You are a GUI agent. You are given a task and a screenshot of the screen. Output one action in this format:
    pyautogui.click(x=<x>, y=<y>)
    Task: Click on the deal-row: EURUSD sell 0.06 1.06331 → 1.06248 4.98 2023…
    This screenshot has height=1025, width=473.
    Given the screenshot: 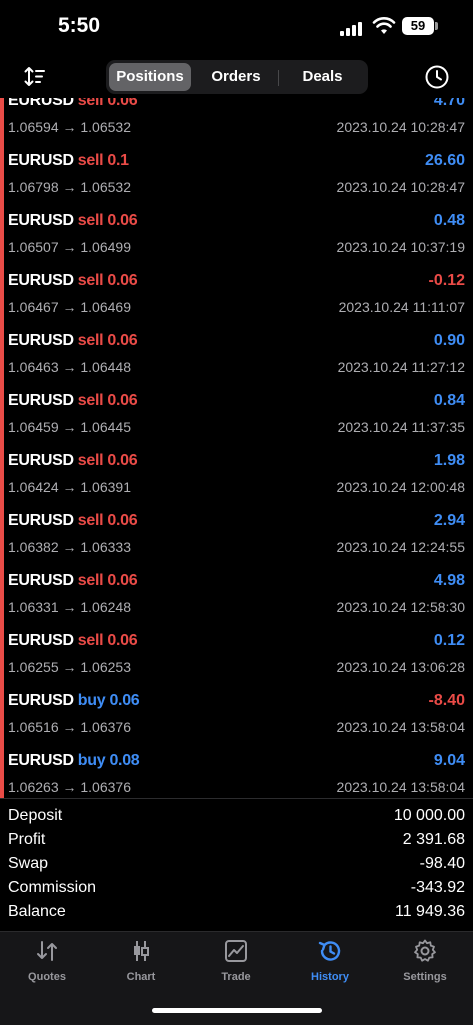 What is the action you would take?
    pyautogui.click(x=236, y=596)
    